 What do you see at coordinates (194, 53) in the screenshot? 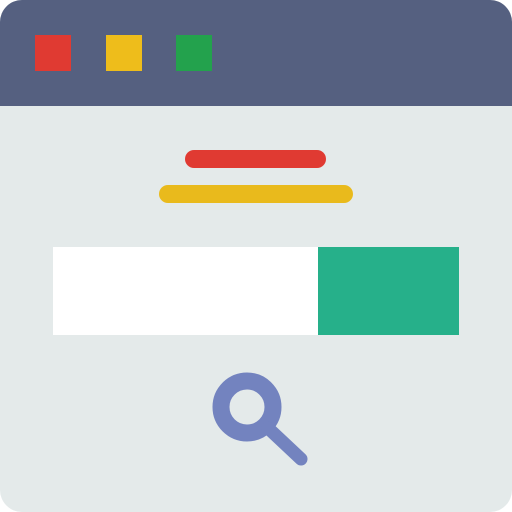
I see `maximize-window-button` at bounding box center [194, 53].